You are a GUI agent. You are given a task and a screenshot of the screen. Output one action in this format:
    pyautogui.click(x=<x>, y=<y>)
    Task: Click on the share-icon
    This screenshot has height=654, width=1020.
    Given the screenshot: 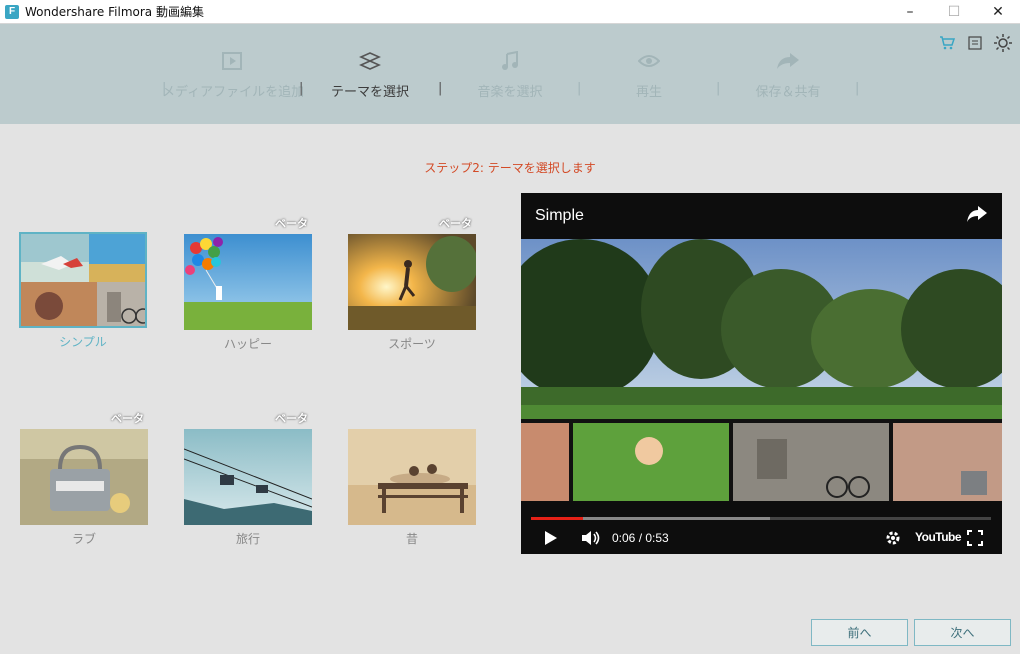 What is the action you would take?
    pyautogui.click(x=788, y=61)
    